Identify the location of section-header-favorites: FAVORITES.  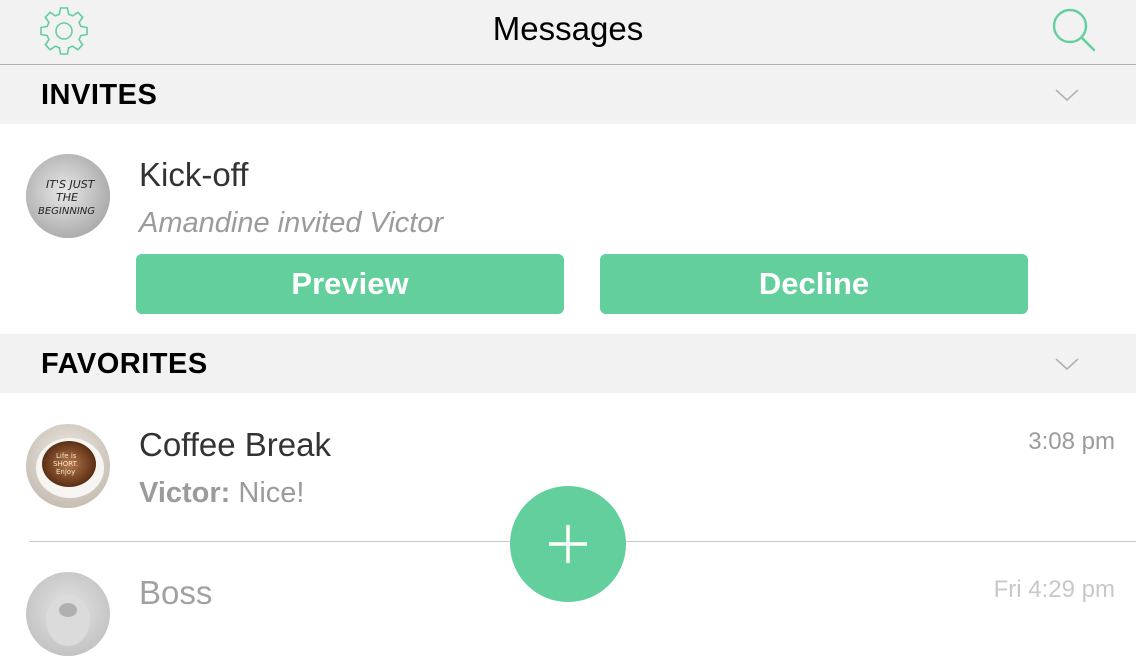
(568, 363).